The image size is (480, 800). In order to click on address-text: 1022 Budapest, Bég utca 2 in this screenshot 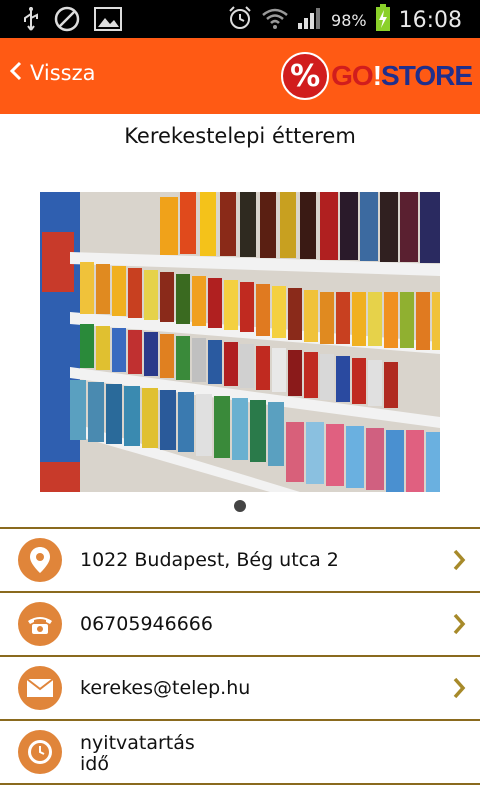, I will do `click(209, 560)`.